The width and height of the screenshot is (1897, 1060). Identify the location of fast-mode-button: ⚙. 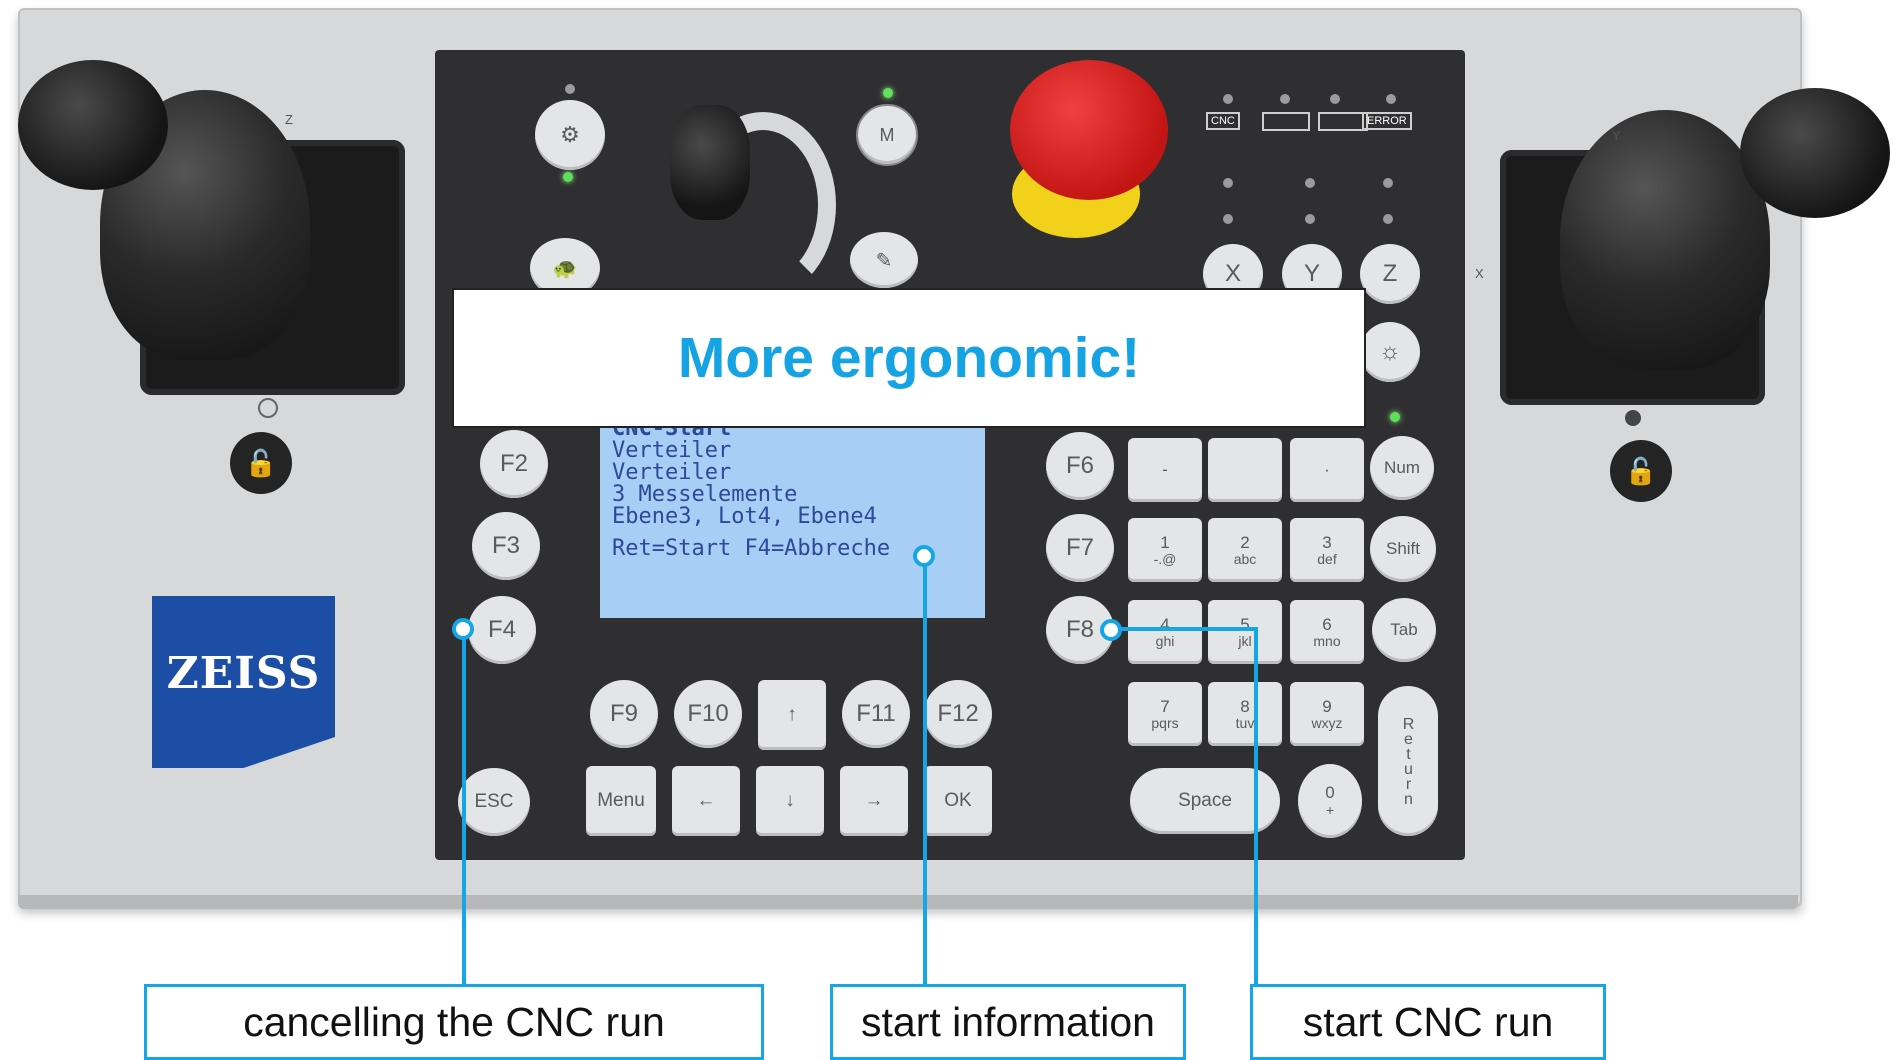
(570, 135).